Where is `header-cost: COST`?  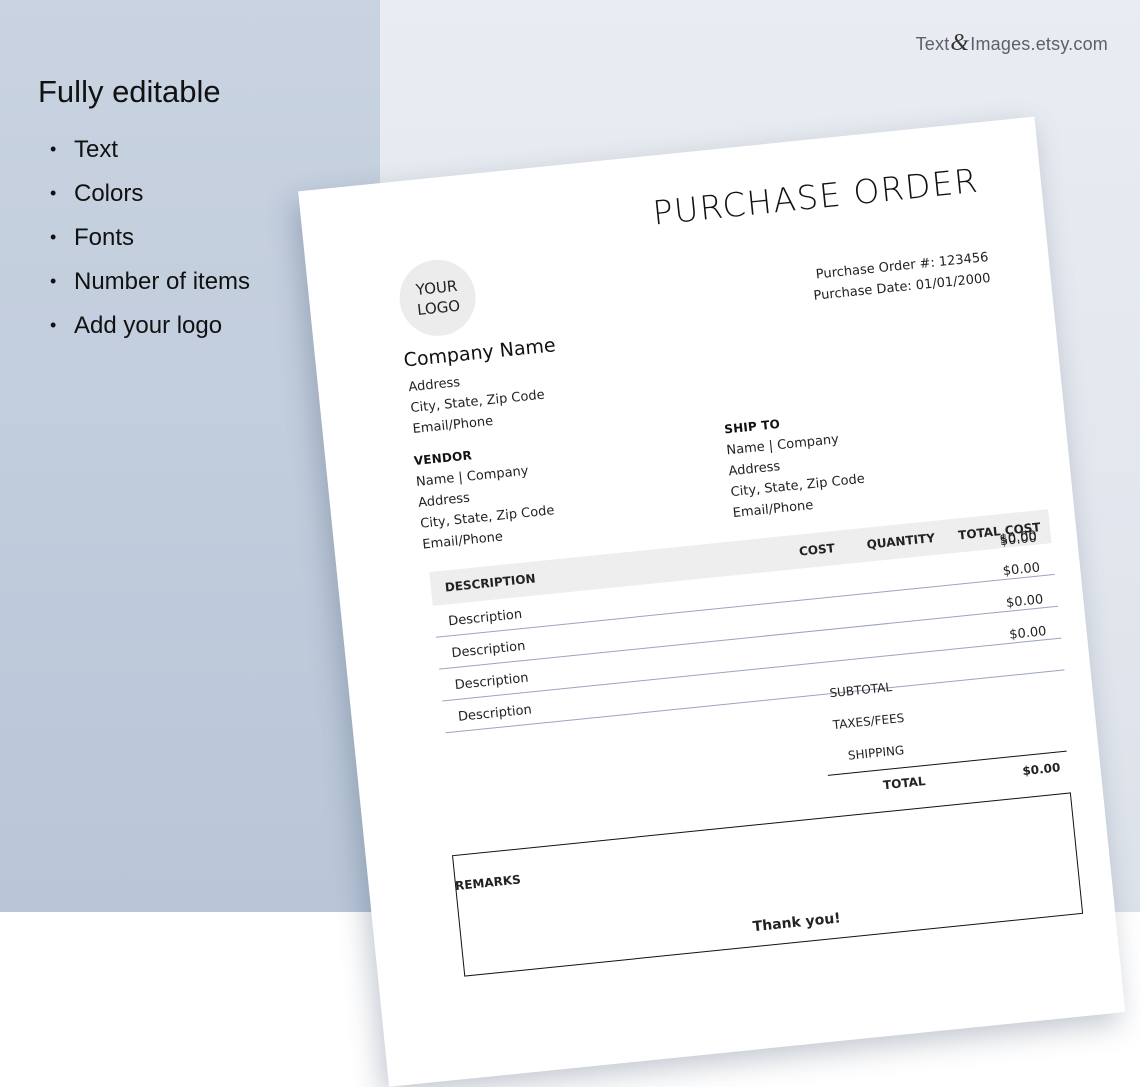 header-cost: COST is located at coordinates (817, 550).